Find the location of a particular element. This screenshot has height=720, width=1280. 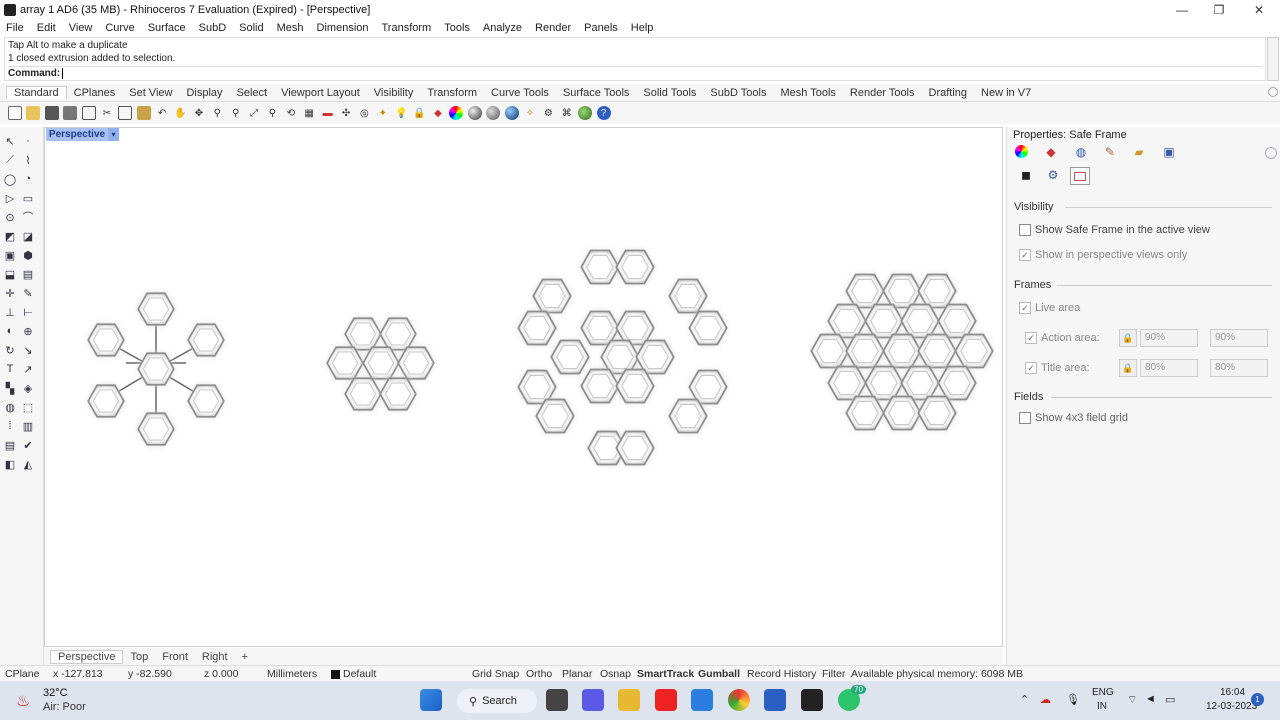

planar-toggle: Planar is located at coordinates (577, 674).